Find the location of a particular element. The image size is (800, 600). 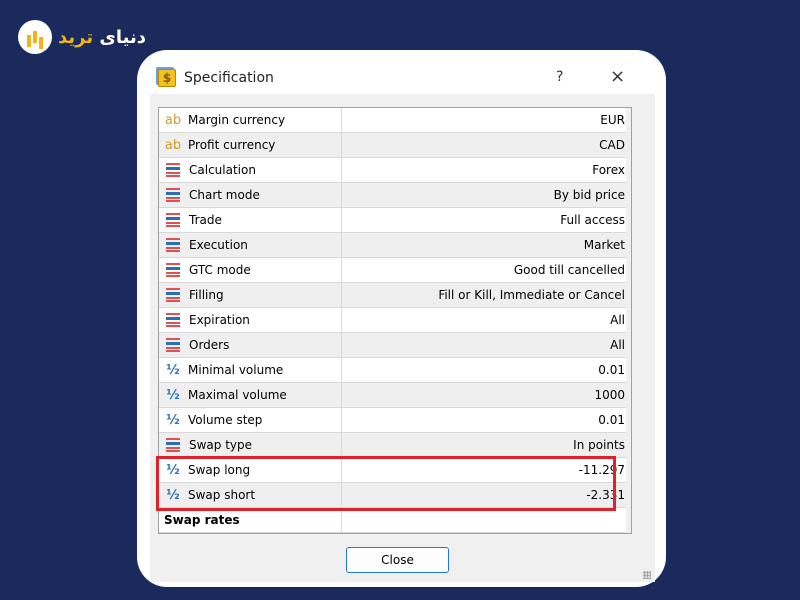

table-row: ab Margin currency EUR is located at coordinates (395, 120).